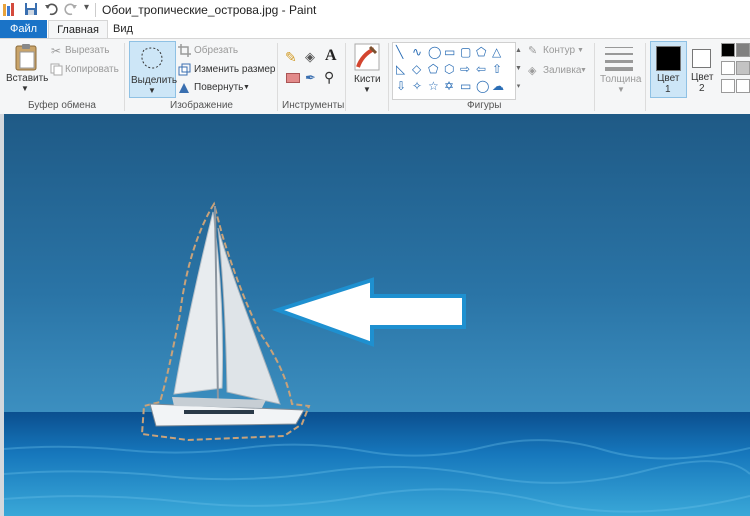  What do you see at coordinates (367, 57) in the screenshot?
I see `brushes-icon` at bounding box center [367, 57].